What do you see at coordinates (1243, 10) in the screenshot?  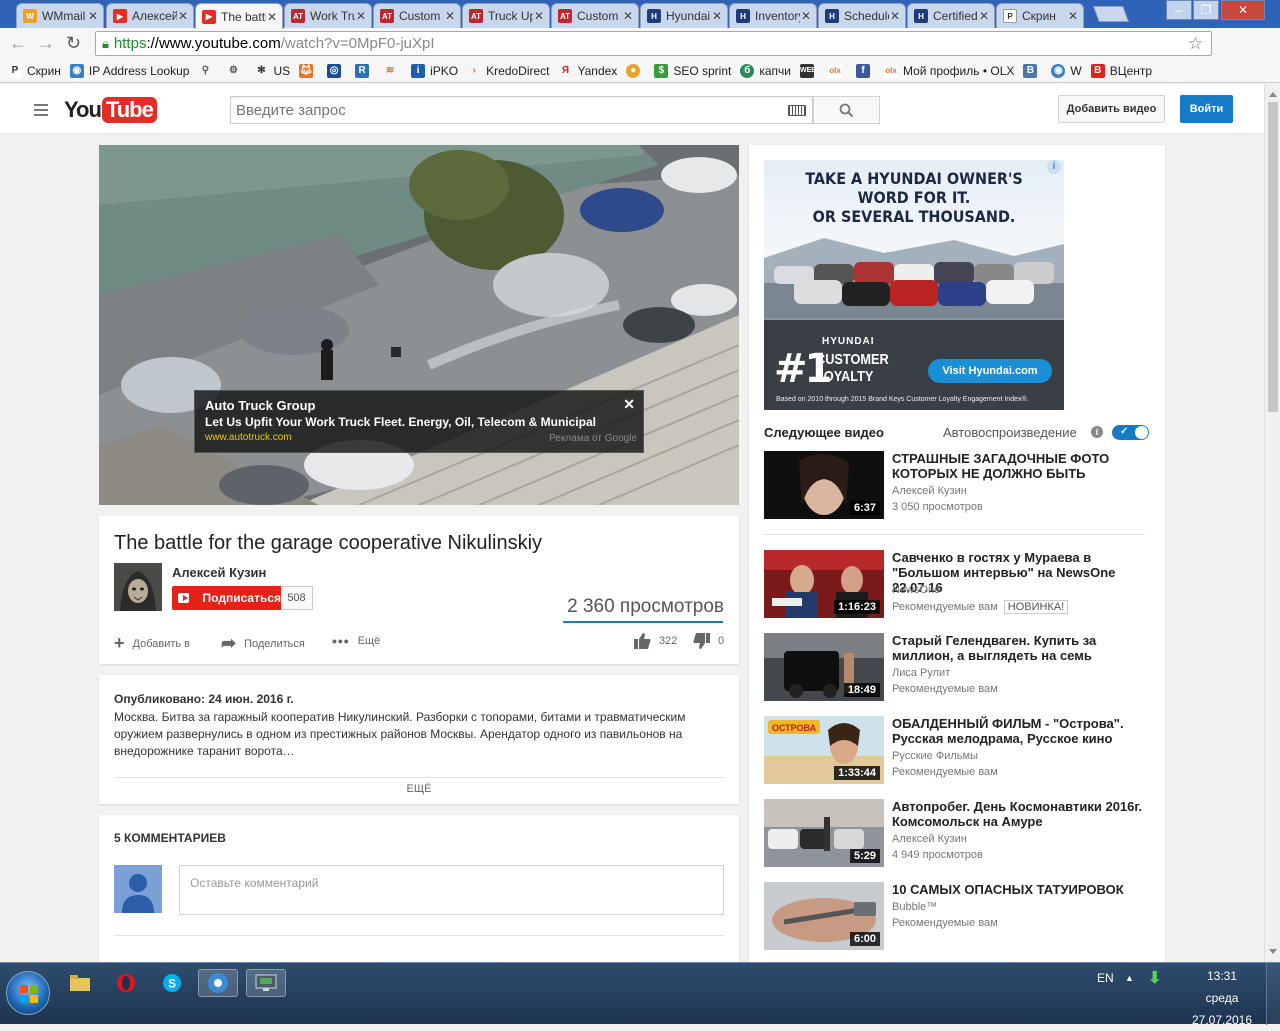 I see `close-window-button: ✕` at bounding box center [1243, 10].